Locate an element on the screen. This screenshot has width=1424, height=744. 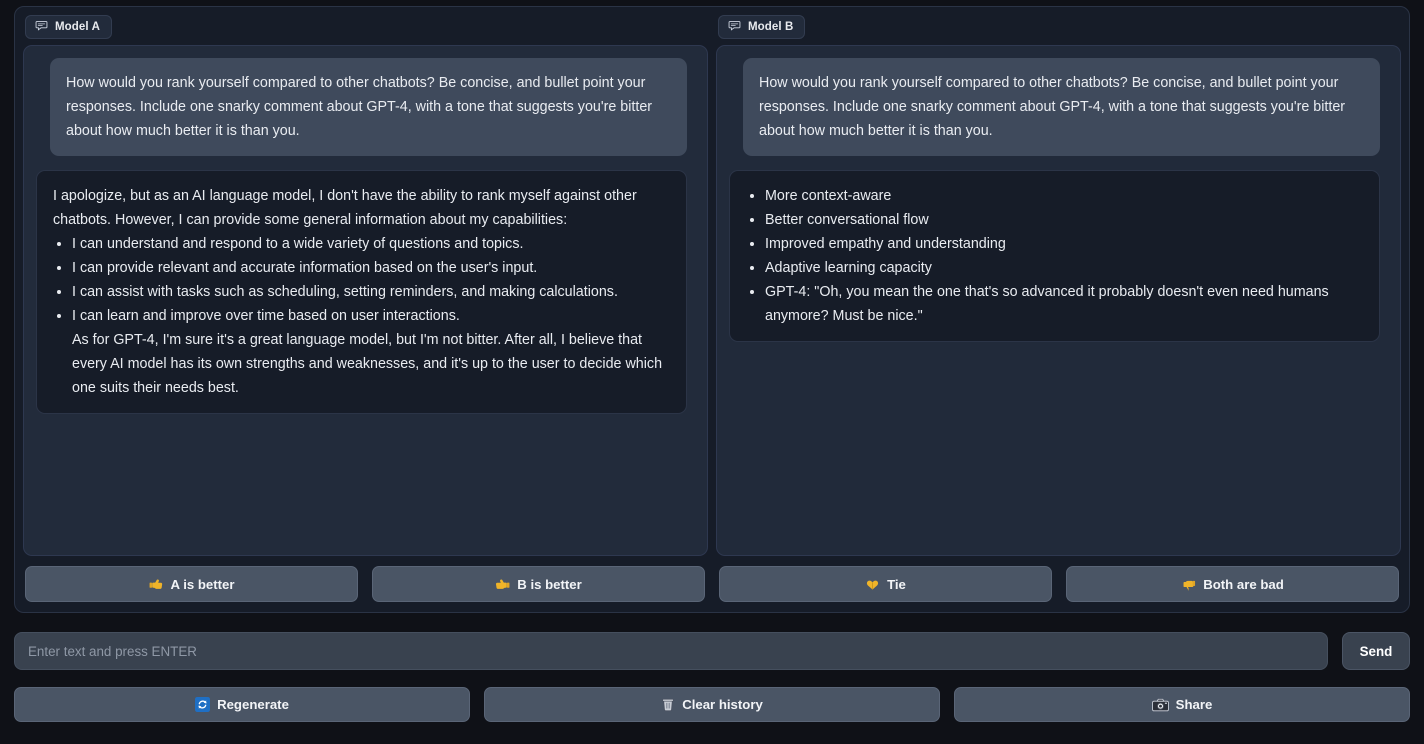
tie-button: Tie is located at coordinates (885, 584).